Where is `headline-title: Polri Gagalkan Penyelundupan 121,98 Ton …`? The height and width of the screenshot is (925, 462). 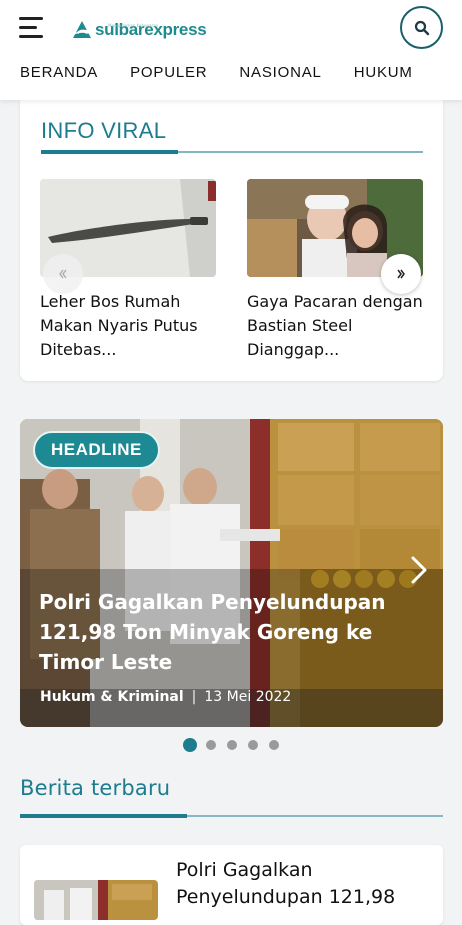
headline-title: Polri Gagalkan Penyelundupan 121,98 Ton … is located at coordinates (229, 632).